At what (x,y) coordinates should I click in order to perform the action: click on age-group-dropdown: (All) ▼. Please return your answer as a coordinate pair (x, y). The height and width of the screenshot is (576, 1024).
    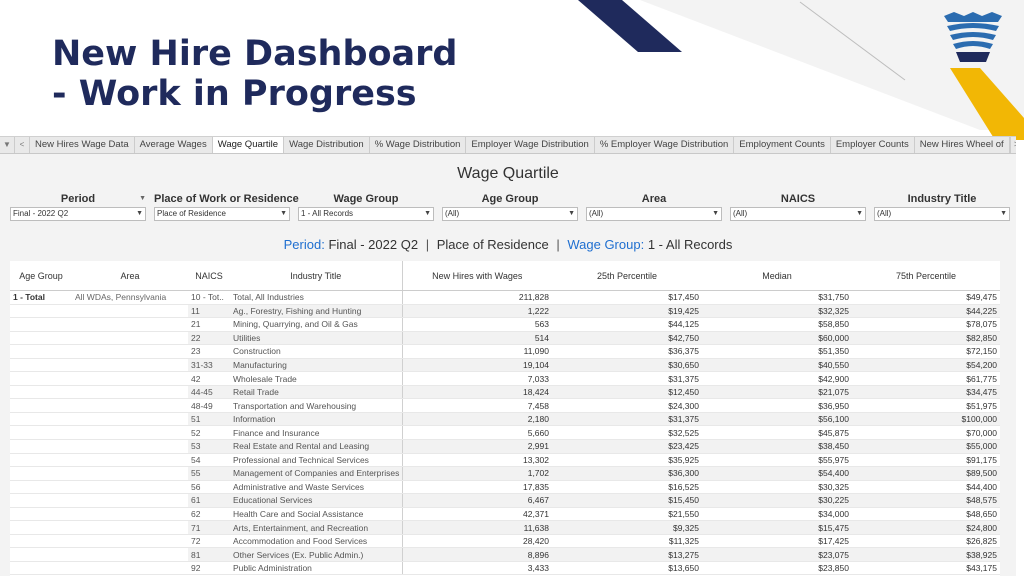
    Looking at the image, I should click on (510, 214).